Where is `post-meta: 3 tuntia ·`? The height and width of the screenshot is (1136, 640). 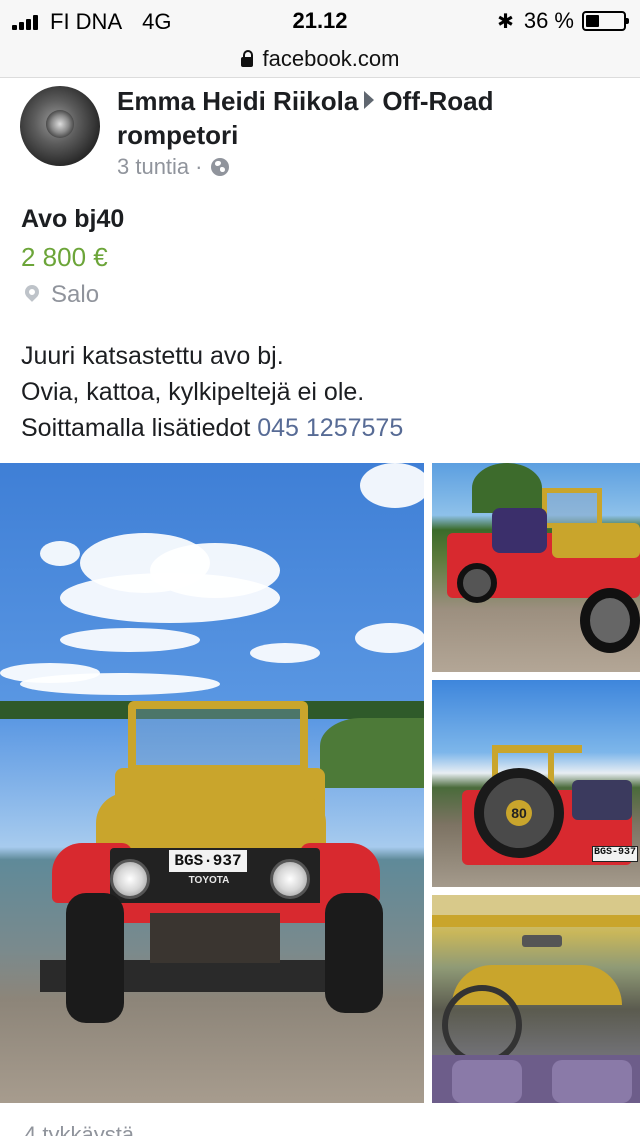
post-meta: 3 tuntia · is located at coordinates (173, 167).